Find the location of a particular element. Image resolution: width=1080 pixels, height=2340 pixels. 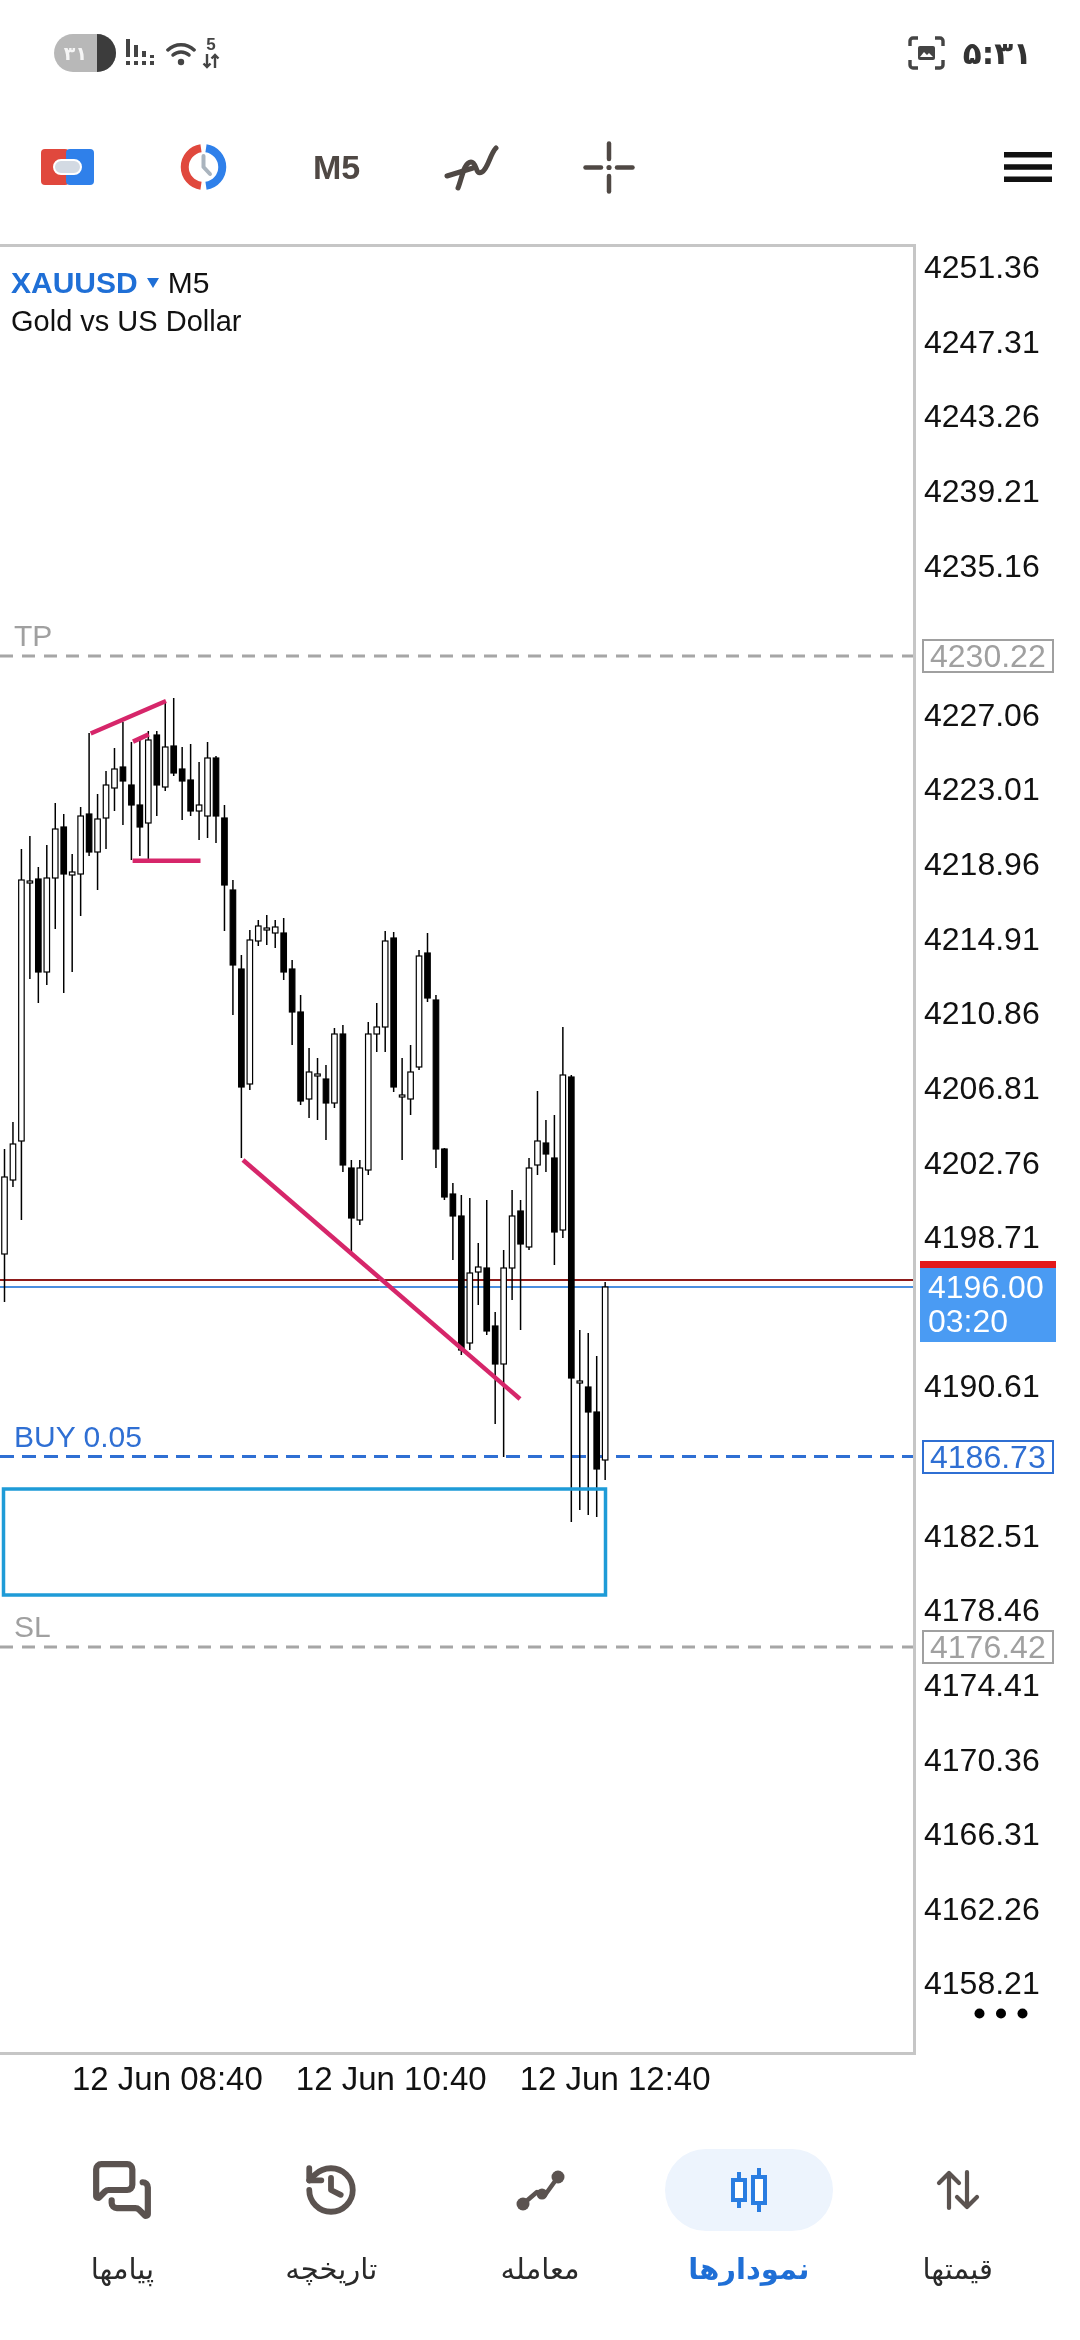

price-axis-label: 4170.36 is located at coordinates (982, 1759).